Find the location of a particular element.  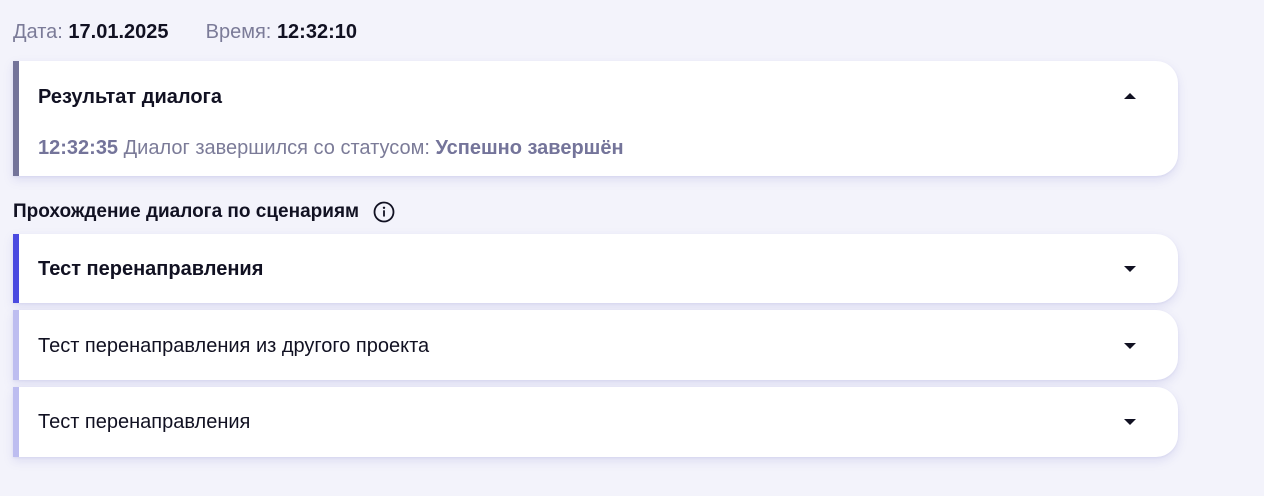

time-value: 12:32:10 is located at coordinates (316, 32).